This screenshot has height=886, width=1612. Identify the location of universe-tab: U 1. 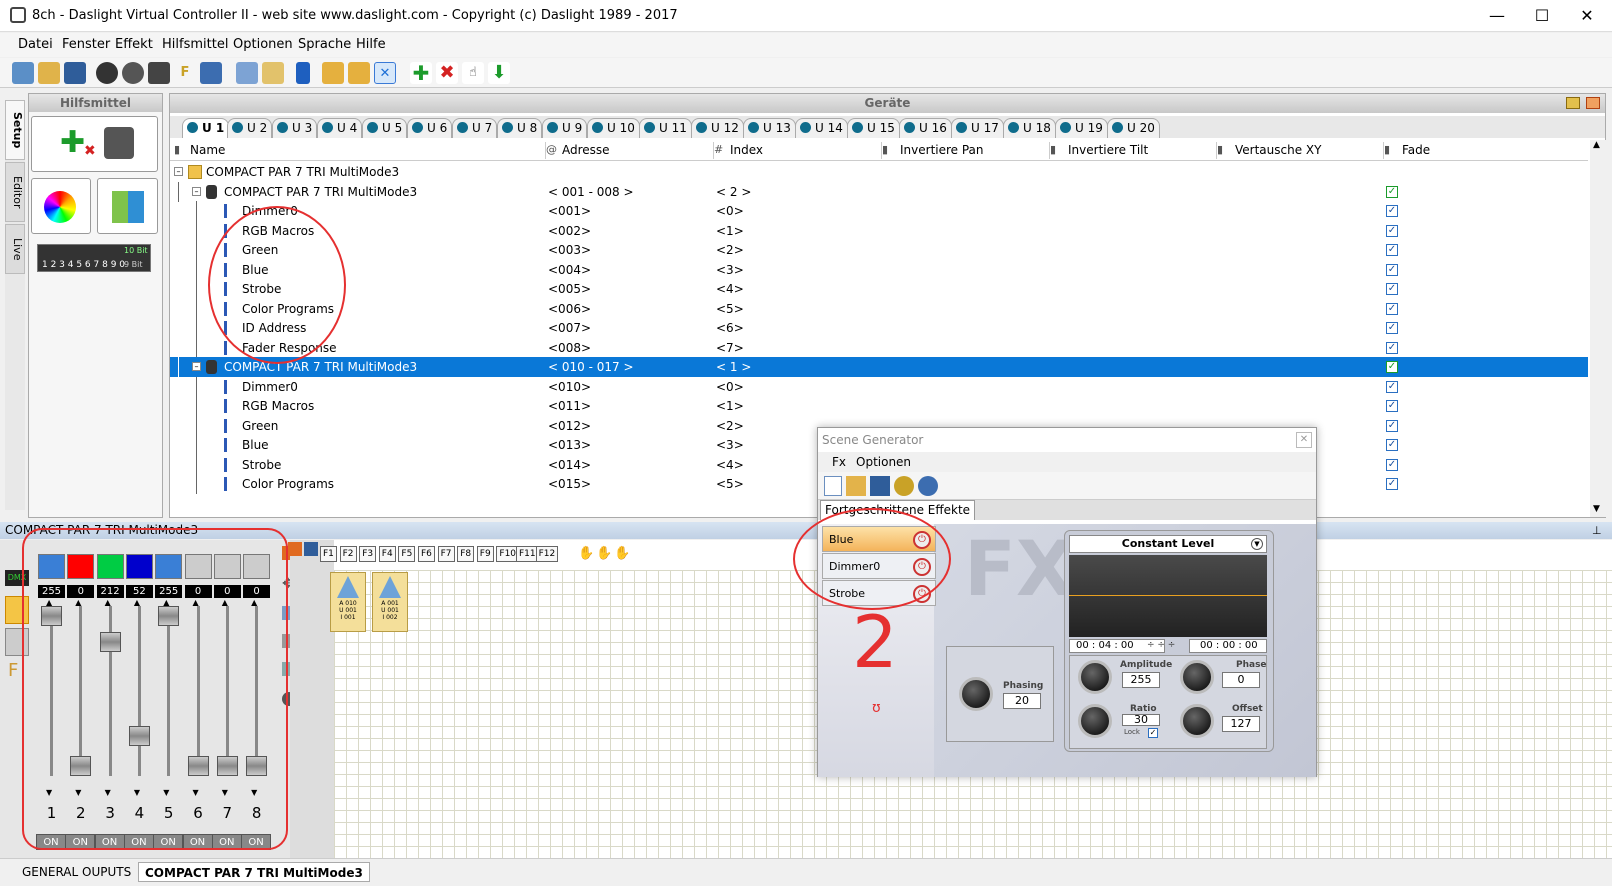
(206, 128).